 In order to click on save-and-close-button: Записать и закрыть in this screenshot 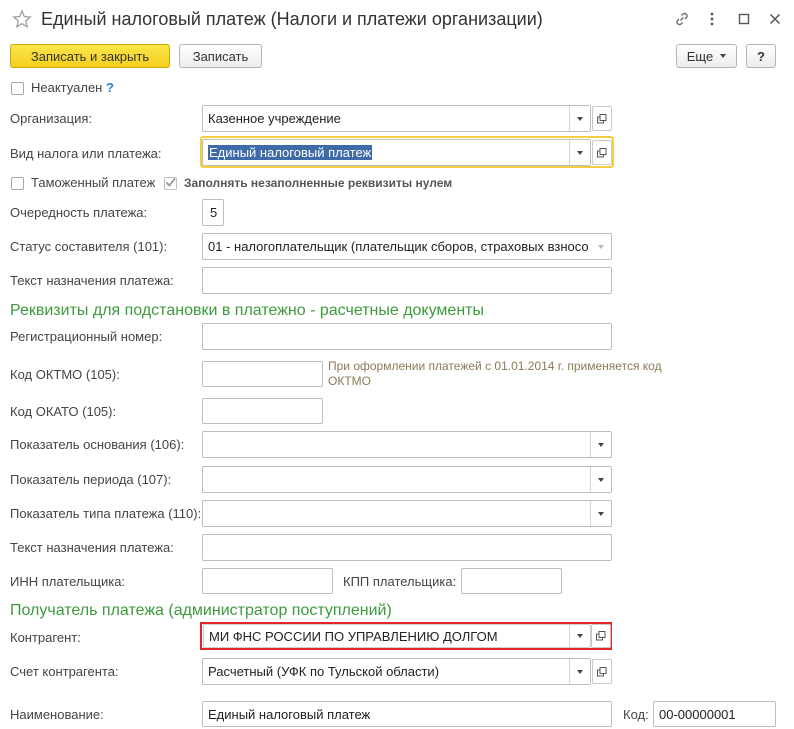, I will do `click(90, 56)`.